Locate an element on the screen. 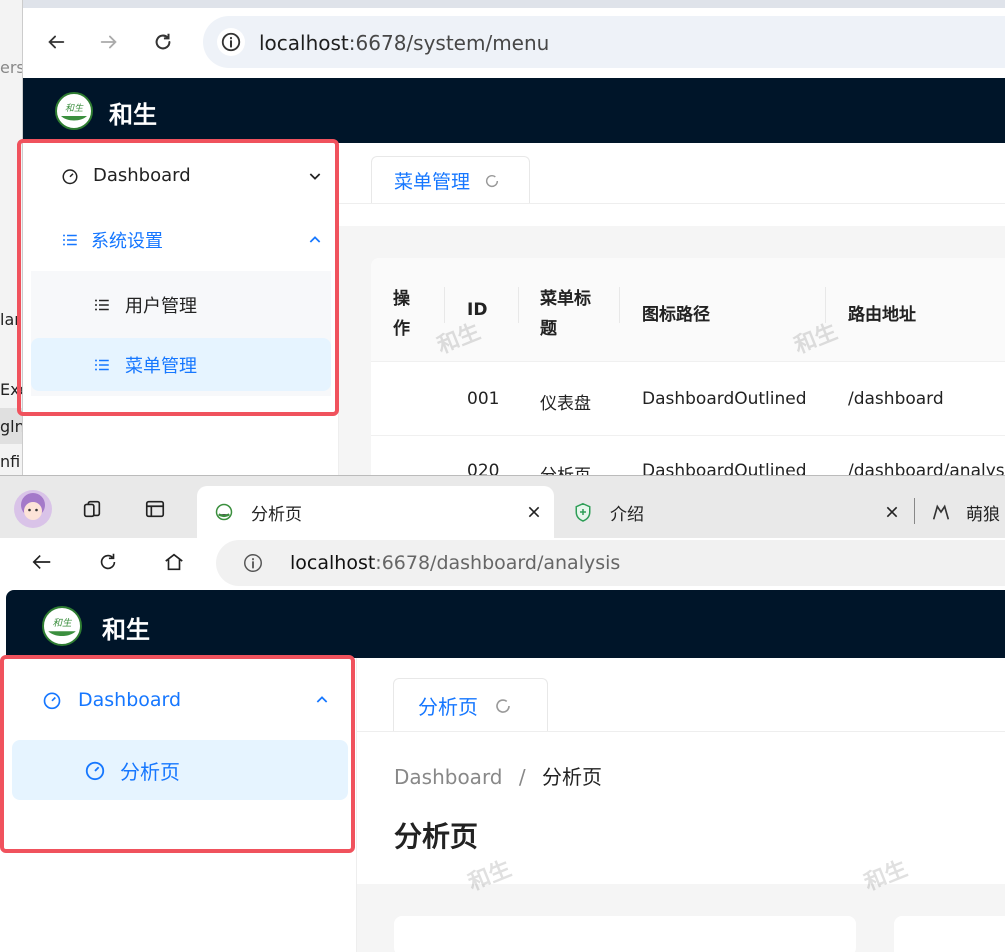  page-title: 分析页 is located at coordinates (436, 836).